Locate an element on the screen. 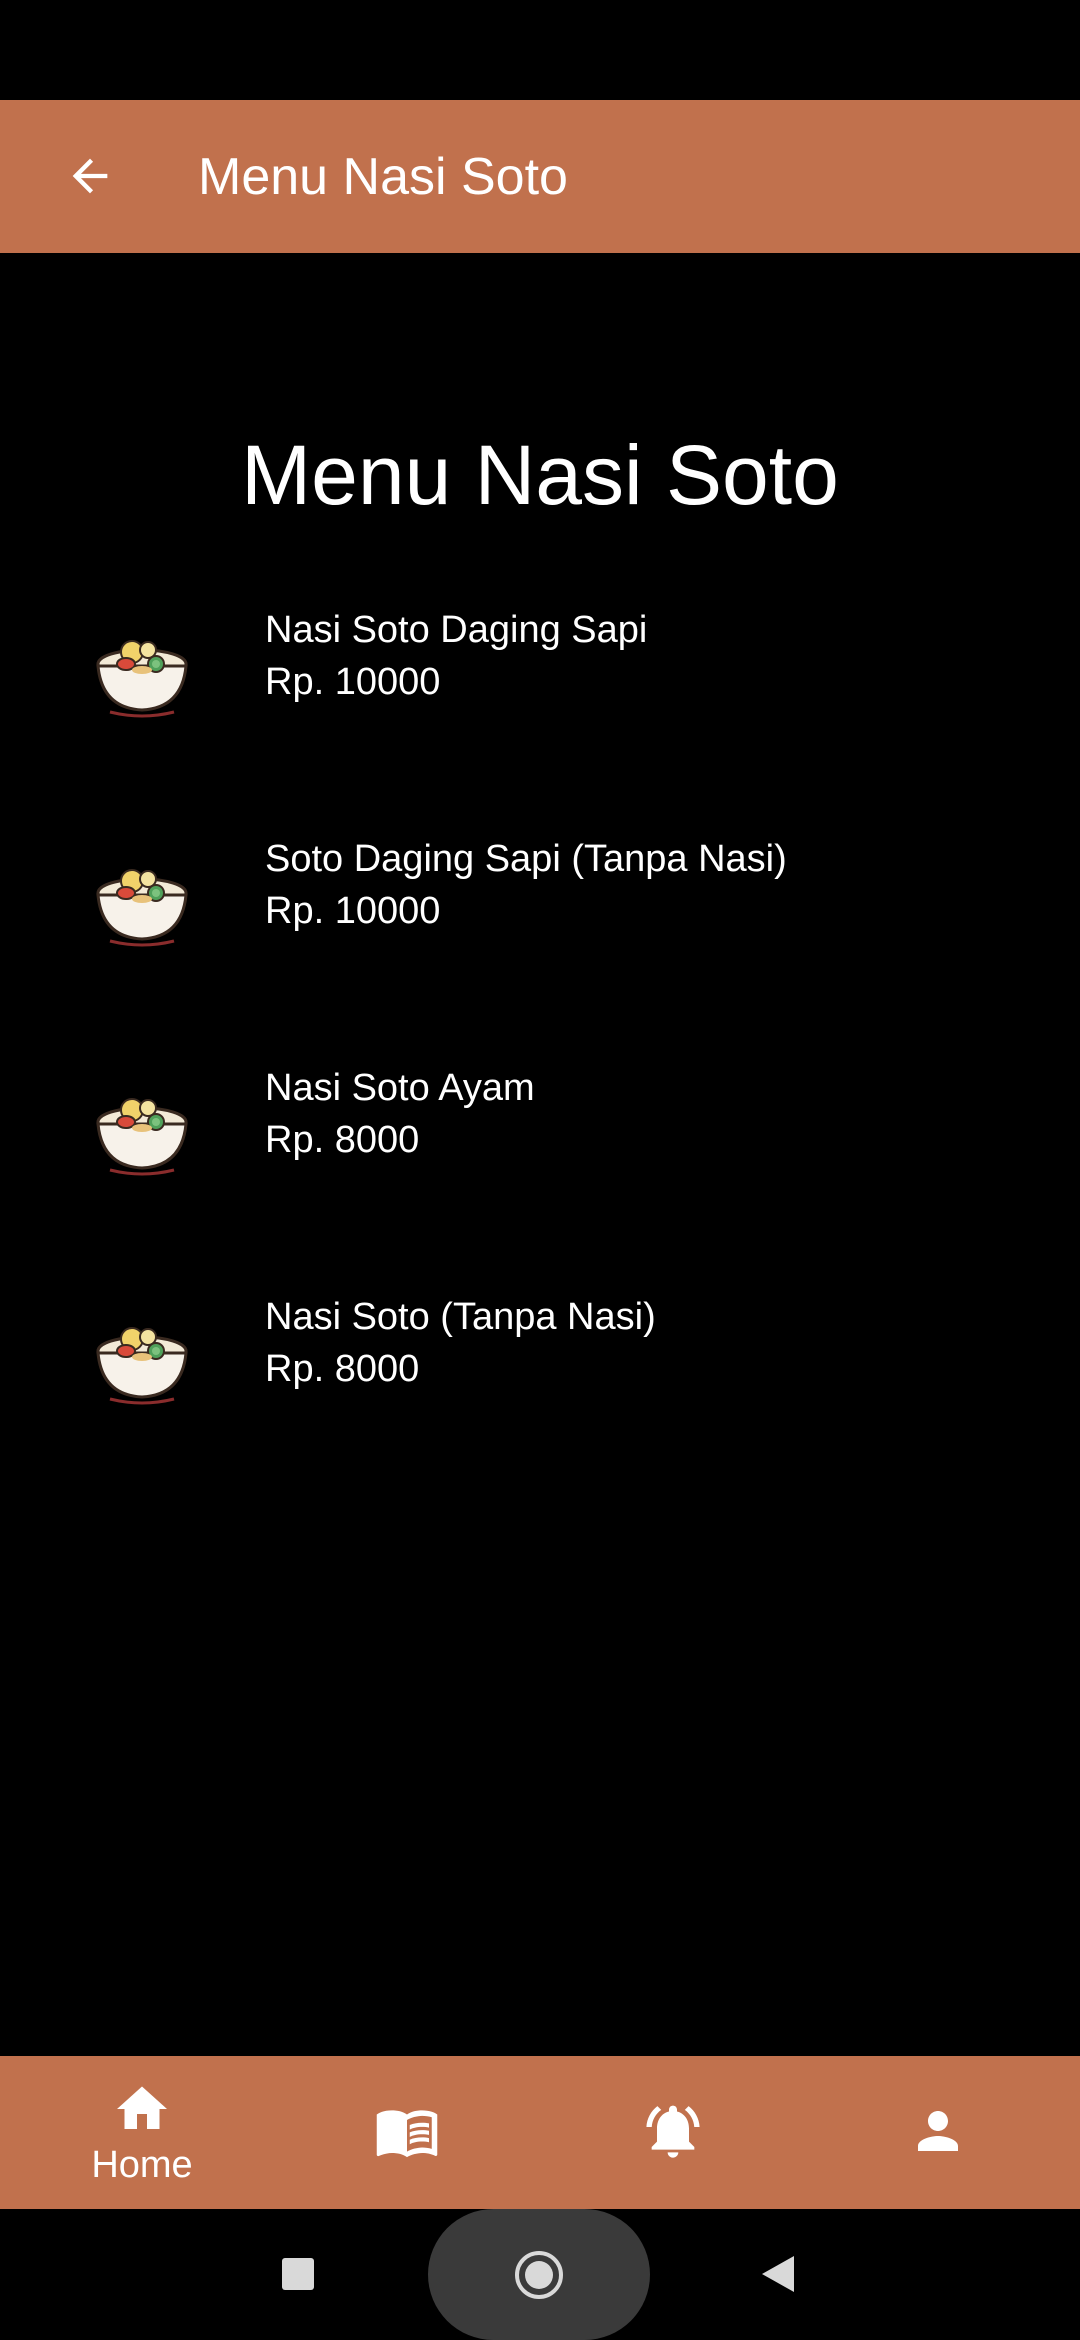 The image size is (1080, 2340). arrow-back-icon is located at coordinates (90, 176).